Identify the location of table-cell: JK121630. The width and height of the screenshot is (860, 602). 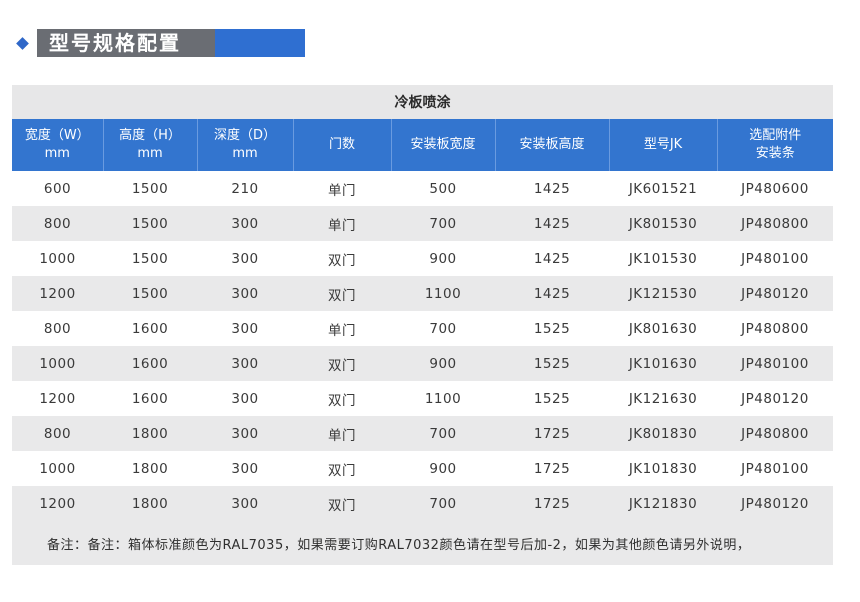
(663, 398).